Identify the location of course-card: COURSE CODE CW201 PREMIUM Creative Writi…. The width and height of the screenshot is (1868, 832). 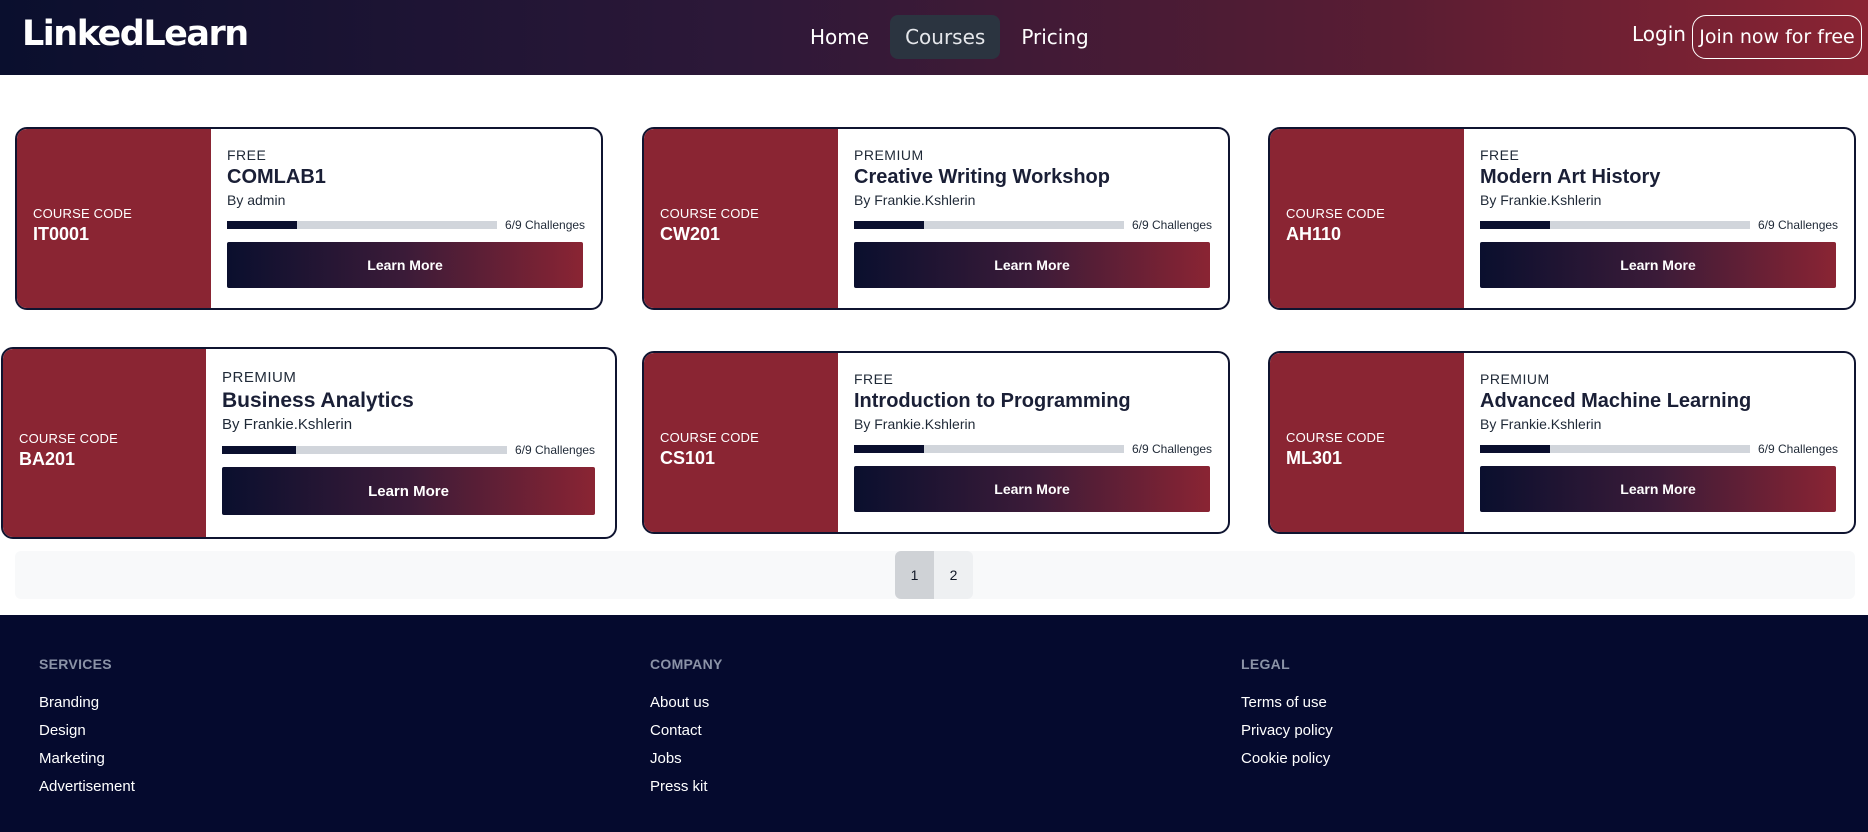
(936, 218).